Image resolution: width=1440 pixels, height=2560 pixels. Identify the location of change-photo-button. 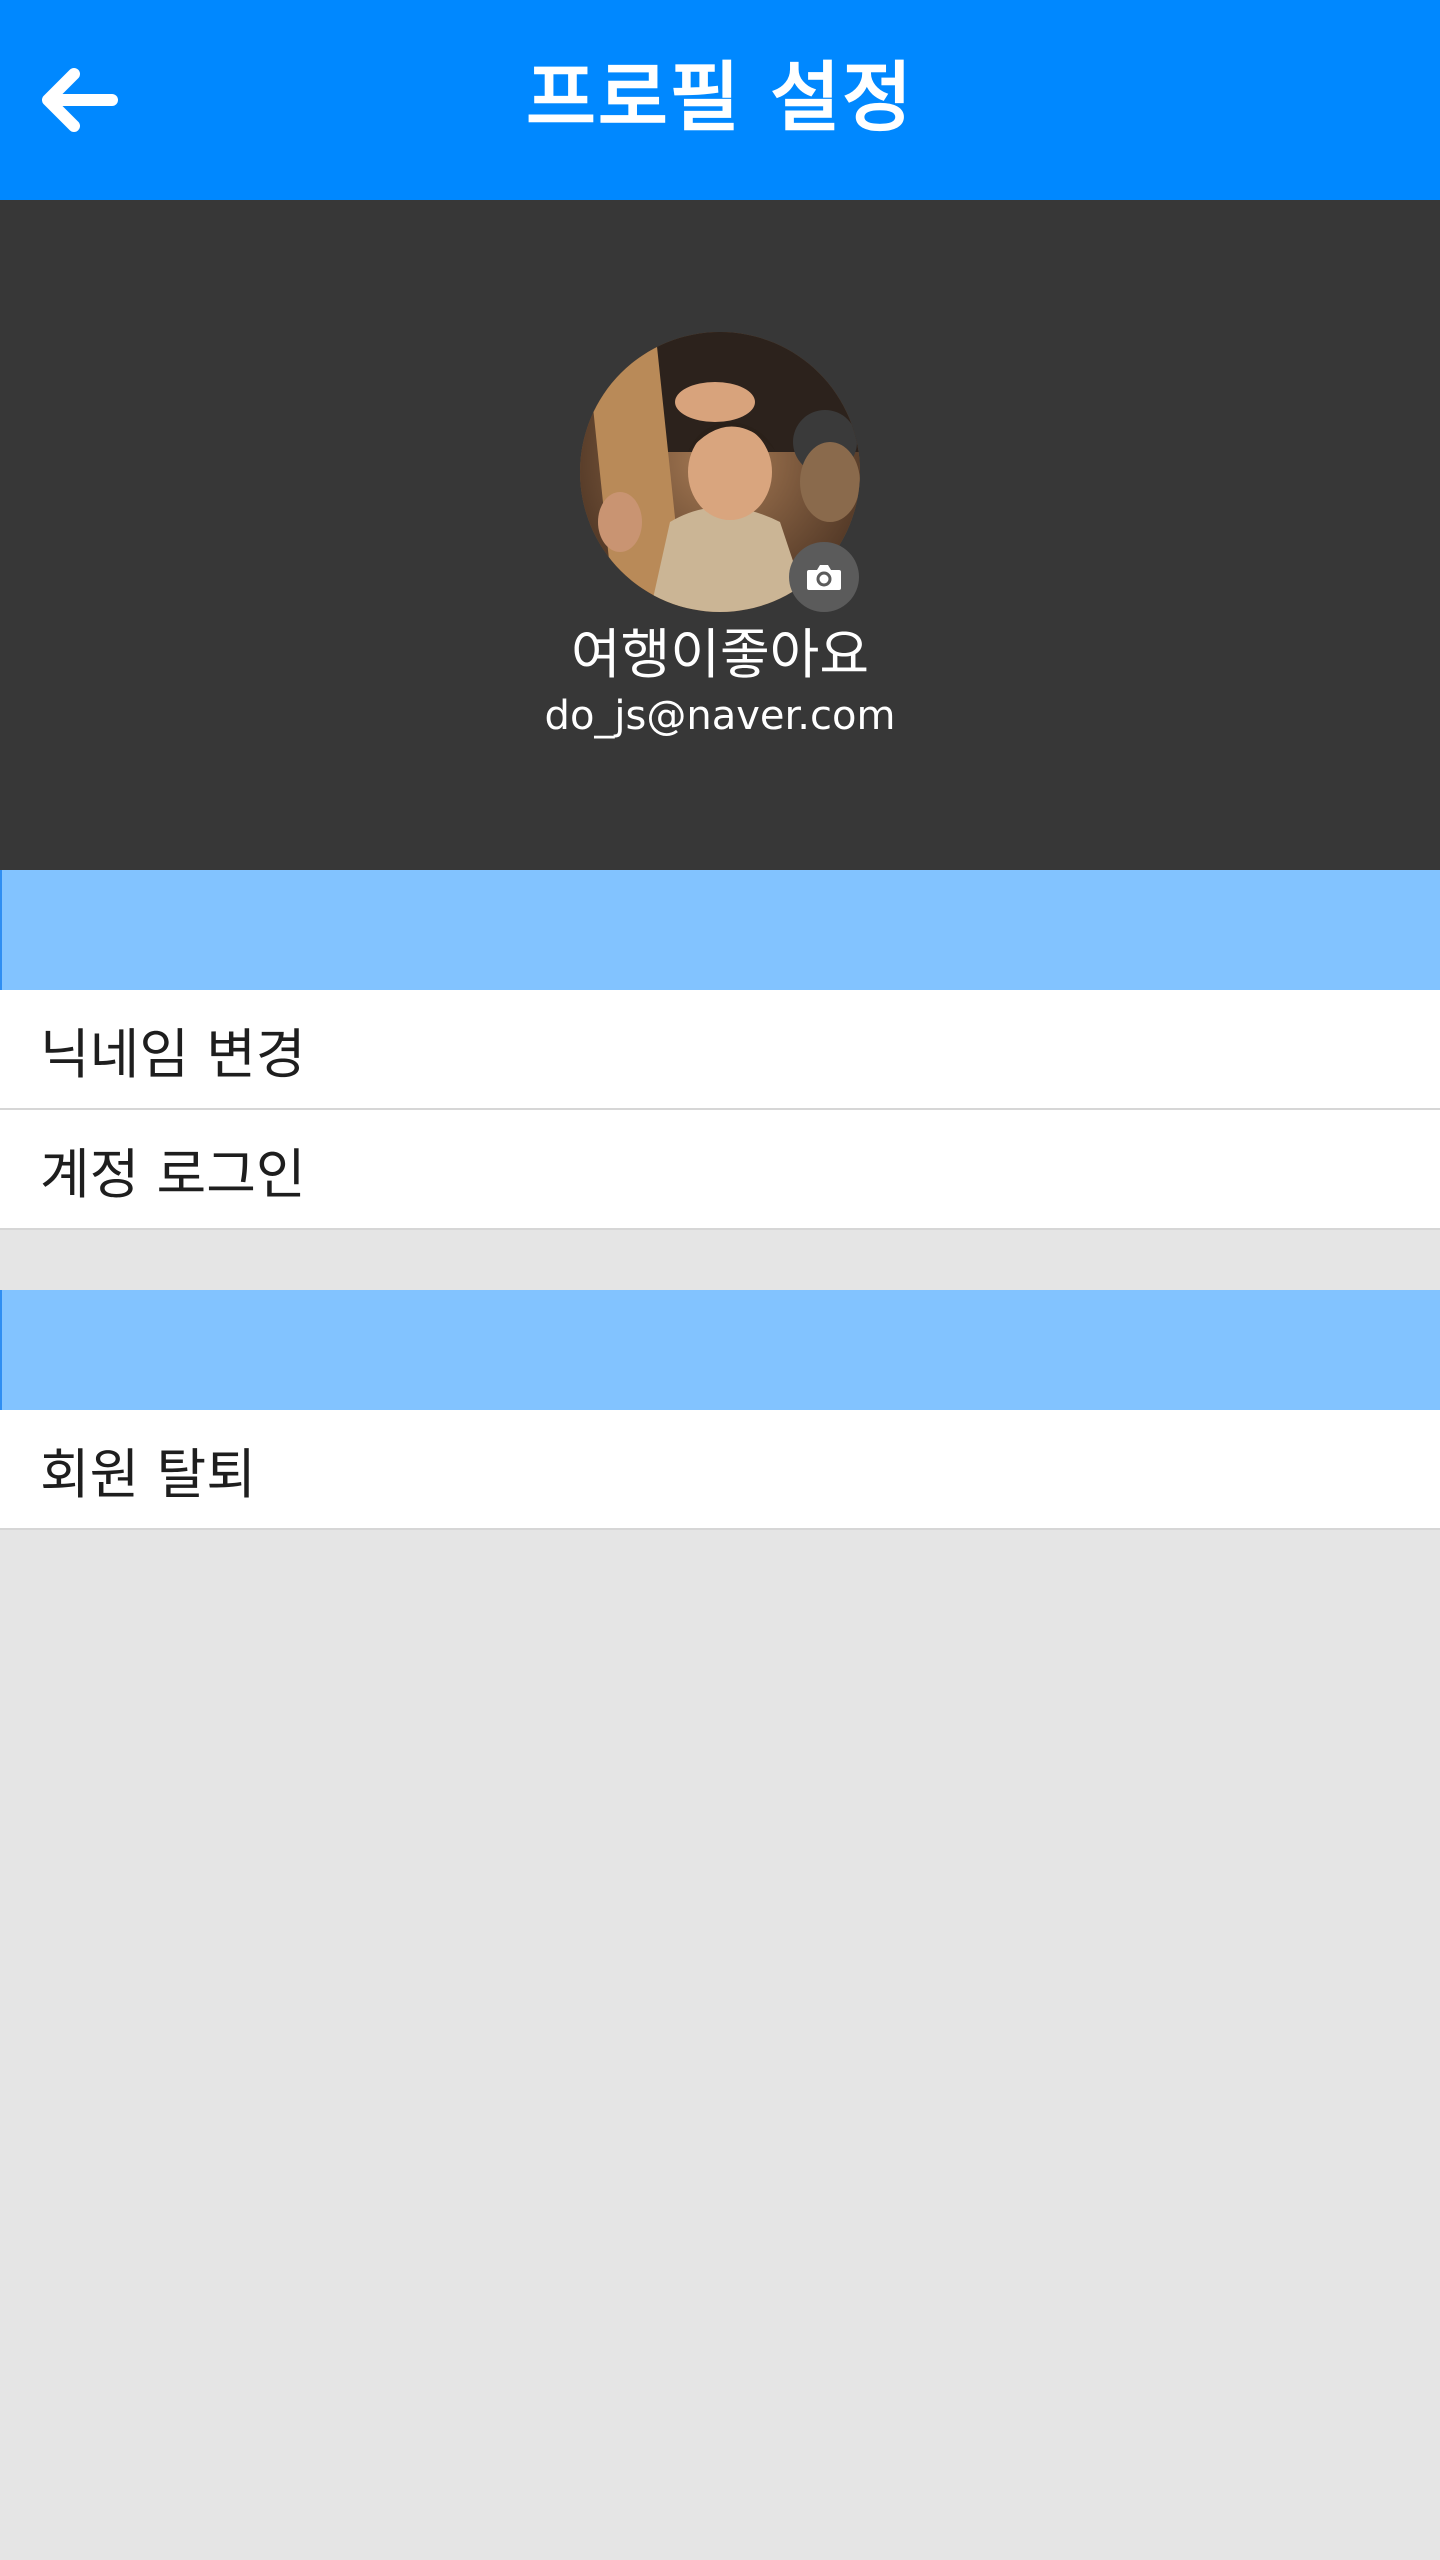
(824, 577).